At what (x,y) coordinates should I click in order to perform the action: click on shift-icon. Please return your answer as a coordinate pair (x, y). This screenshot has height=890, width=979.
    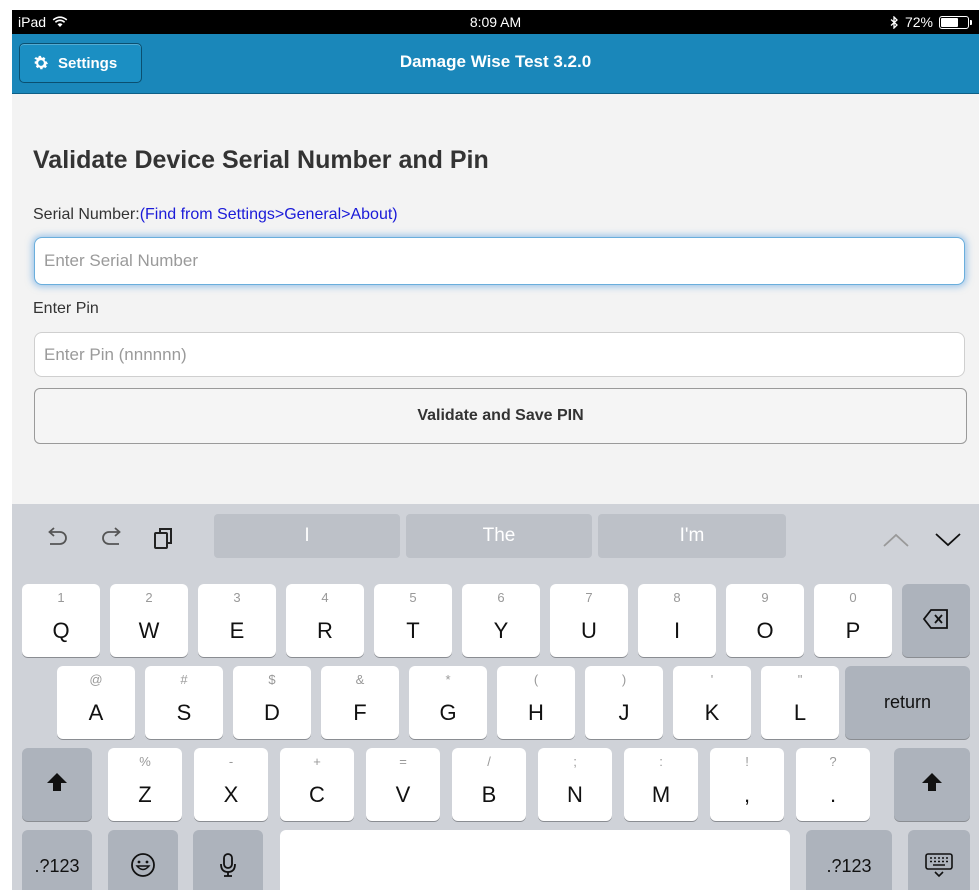
    Looking at the image, I should click on (932, 785).